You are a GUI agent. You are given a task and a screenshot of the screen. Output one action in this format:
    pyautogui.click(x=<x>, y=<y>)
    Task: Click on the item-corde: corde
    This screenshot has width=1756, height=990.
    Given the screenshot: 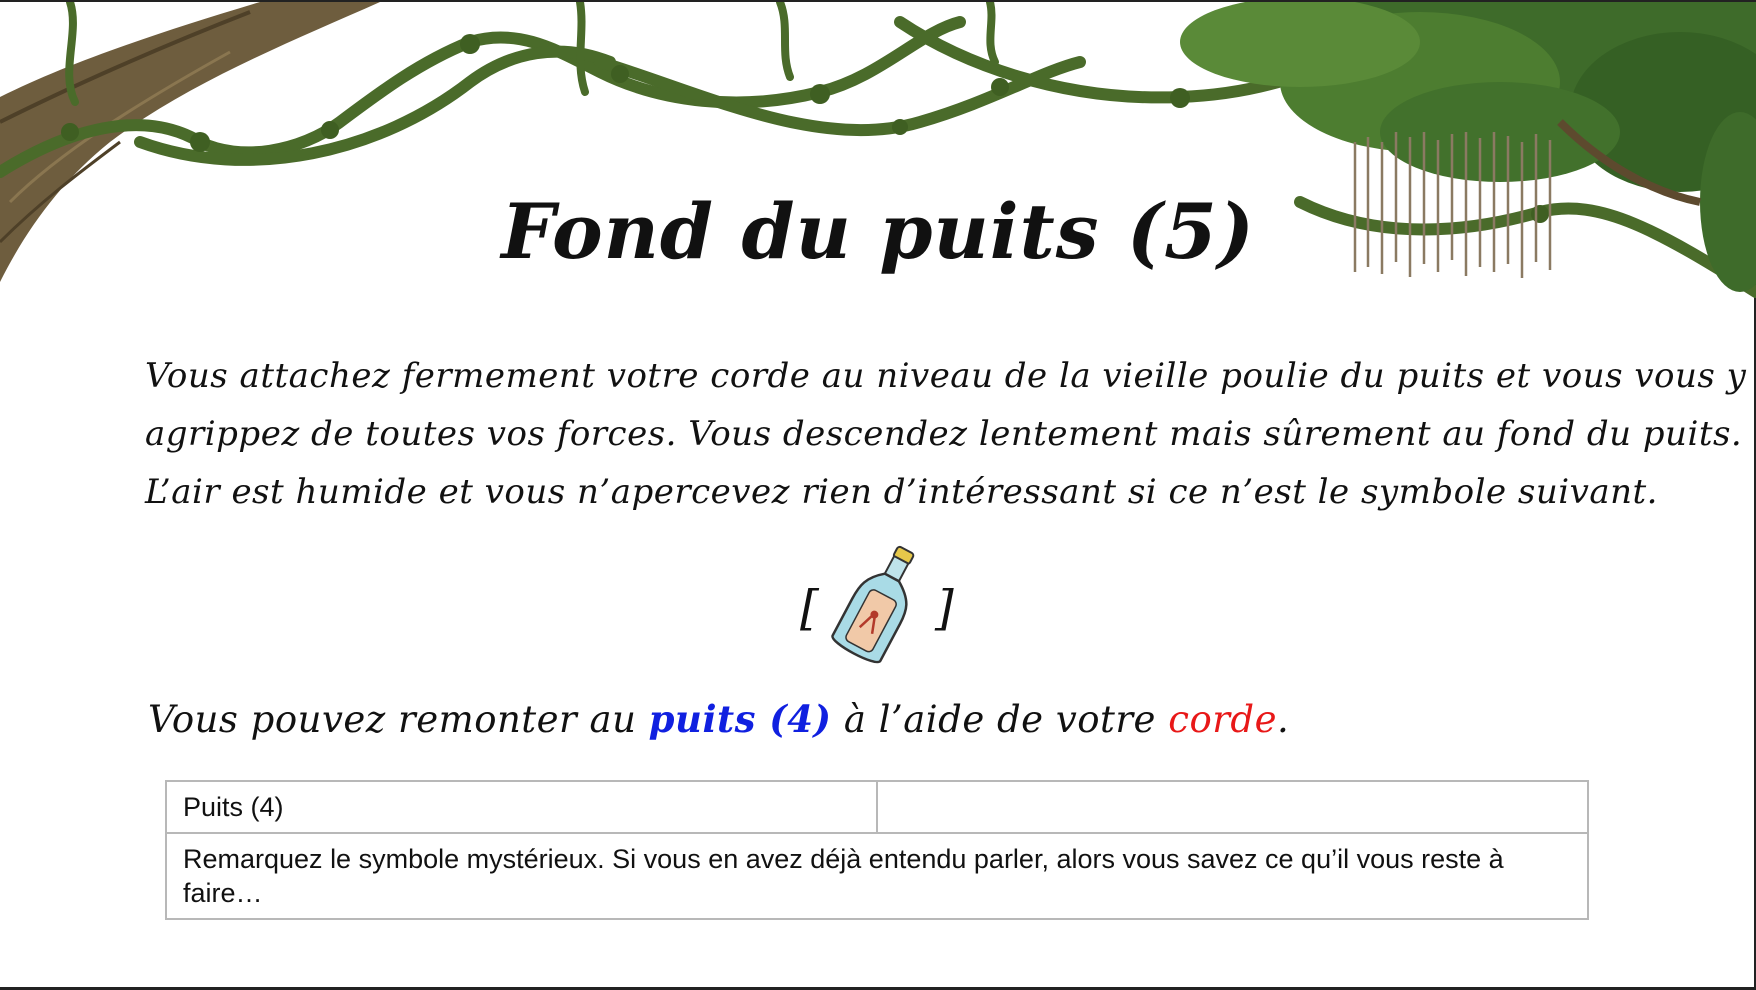 What is the action you would take?
    pyautogui.click(x=1222, y=719)
    